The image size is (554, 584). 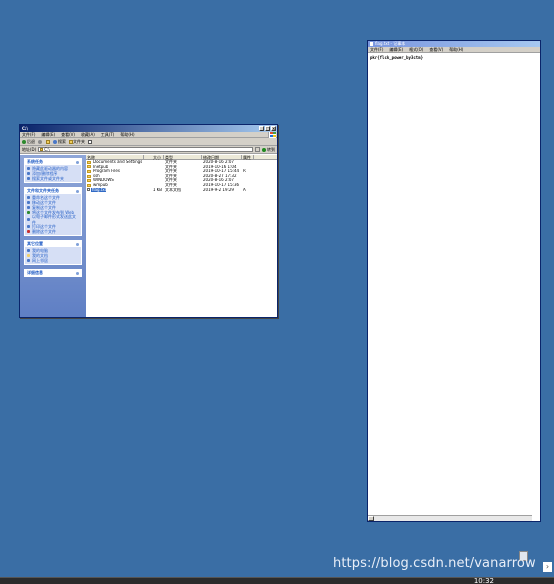 What do you see at coordinates (28, 135) in the screenshot?
I see `menu-file: 文件(F)` at bounding box center [28, 135].